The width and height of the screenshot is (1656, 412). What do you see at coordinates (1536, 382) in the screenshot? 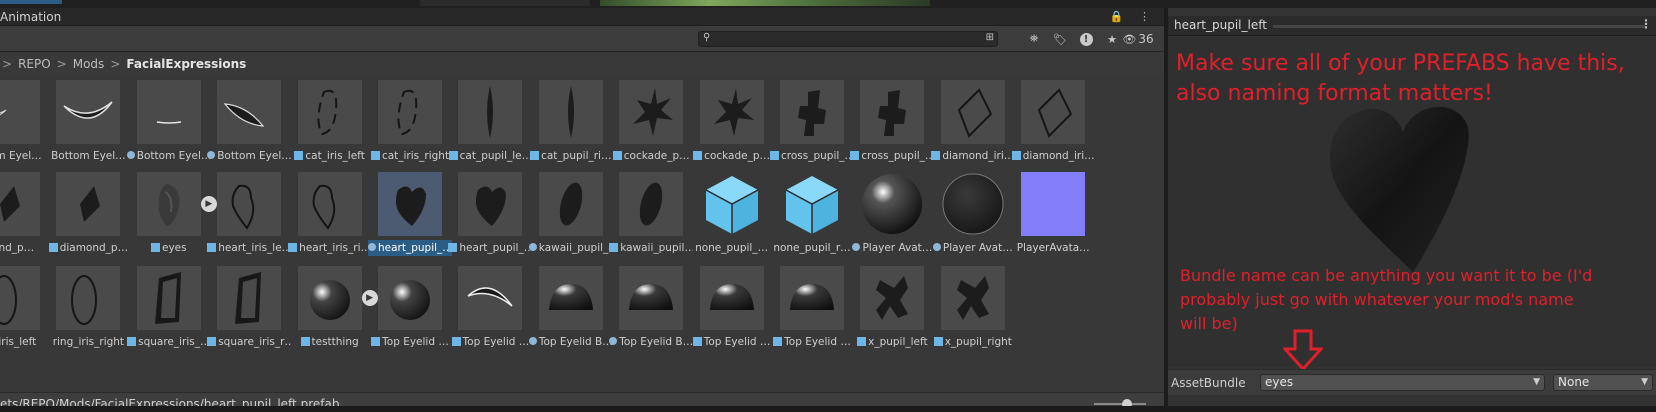
I see `chevron-down-icon: ▼` at bounding box center [1536, 382].